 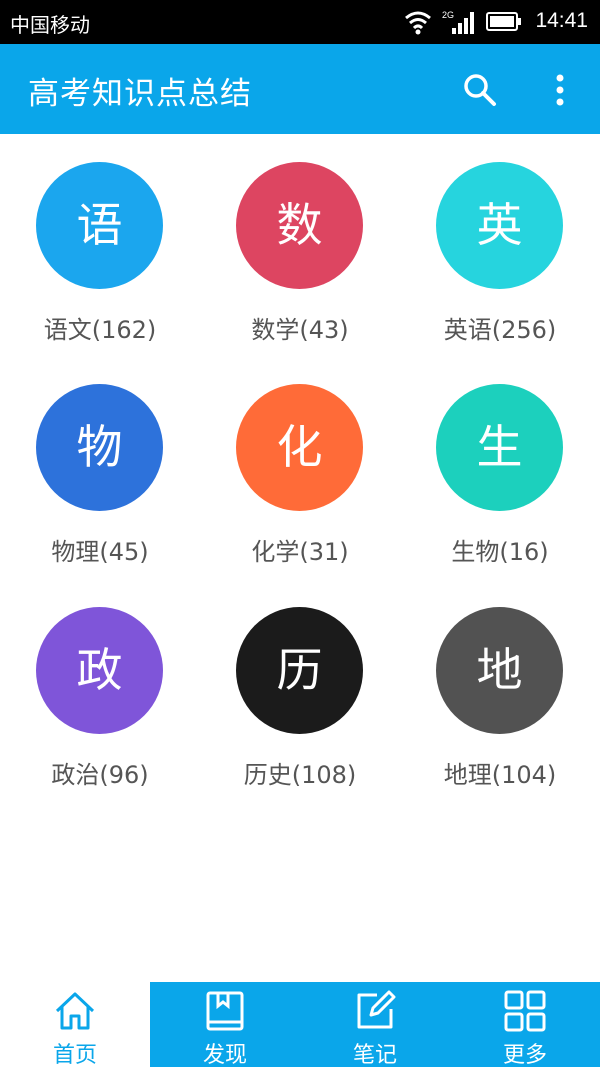 What do you see at coordinates (300, 775) in the screenshot?
I see `subject-label: 历史(108)` at bounding box center [300, 775].